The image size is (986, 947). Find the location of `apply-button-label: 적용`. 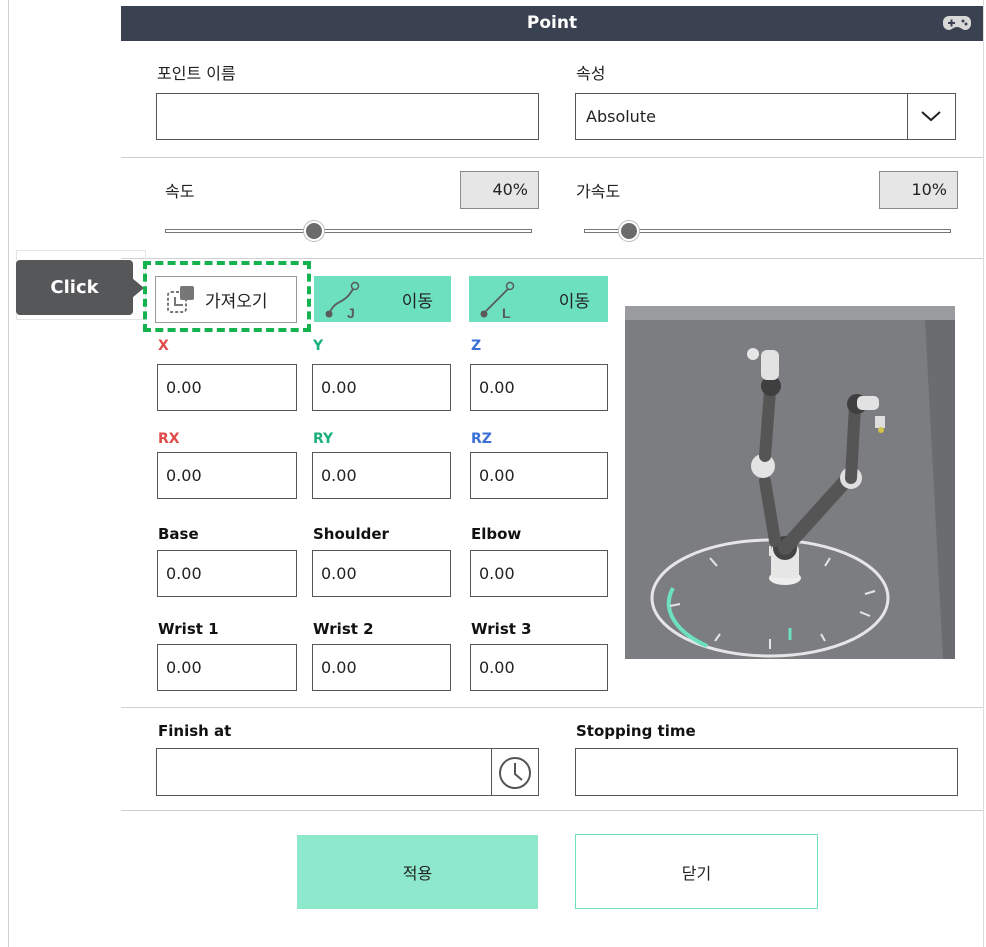

apply-button-label: 적용 is located at coordinates (417, 873).